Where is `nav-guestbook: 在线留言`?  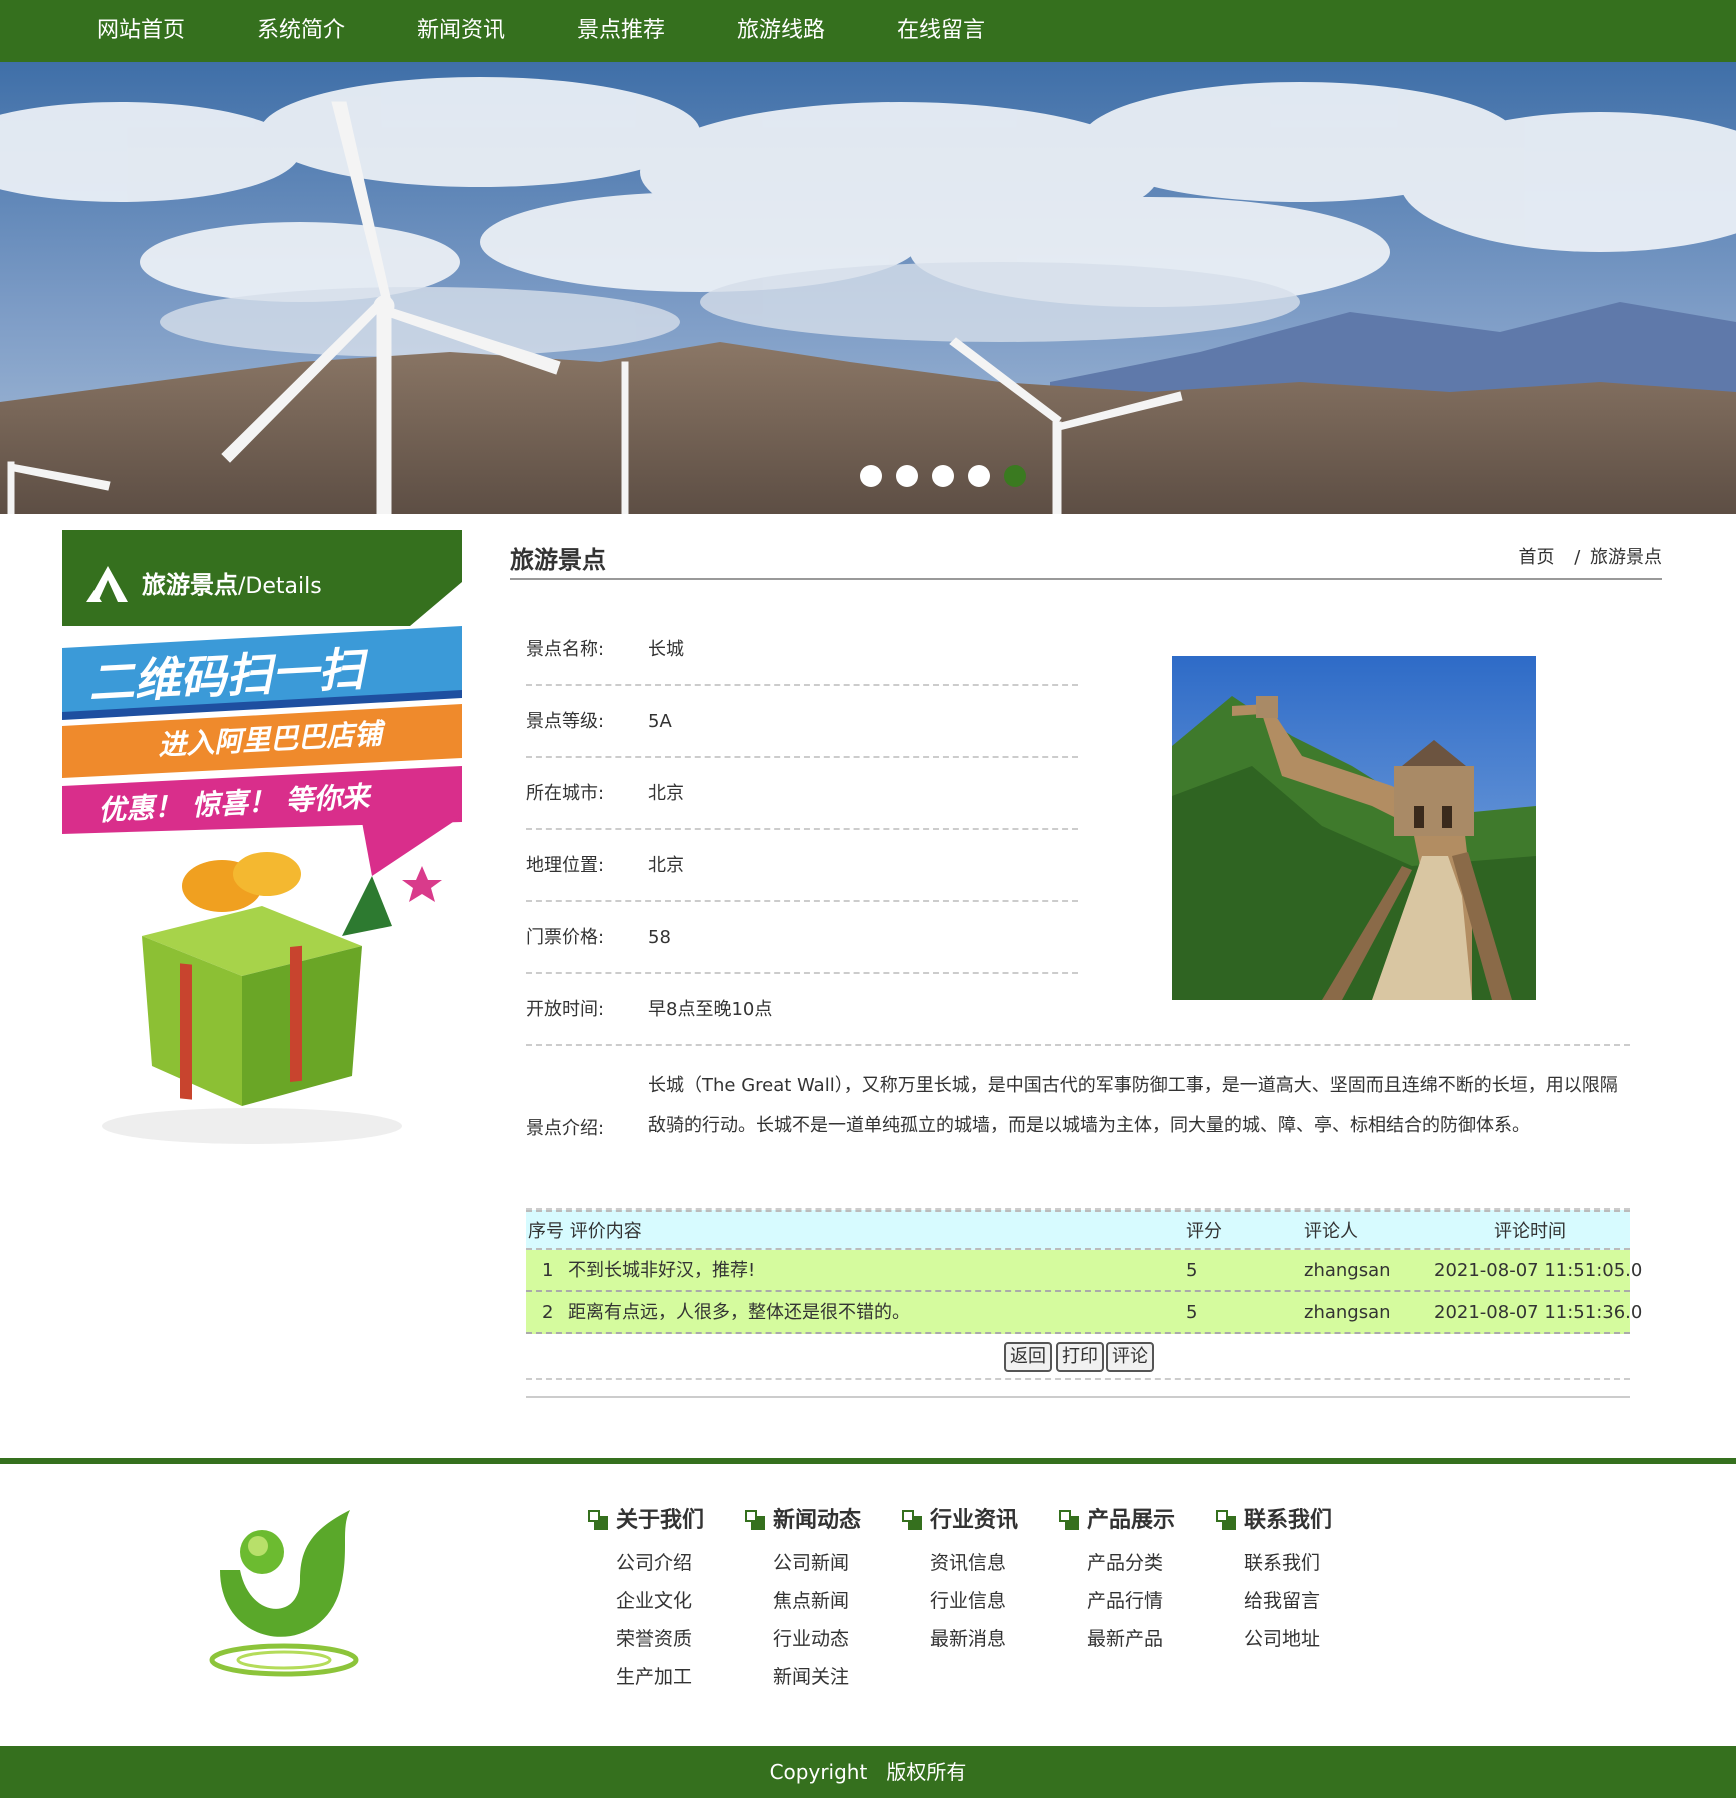
nav-guestbook: 在线留言 is located at coordinates (941, 31).